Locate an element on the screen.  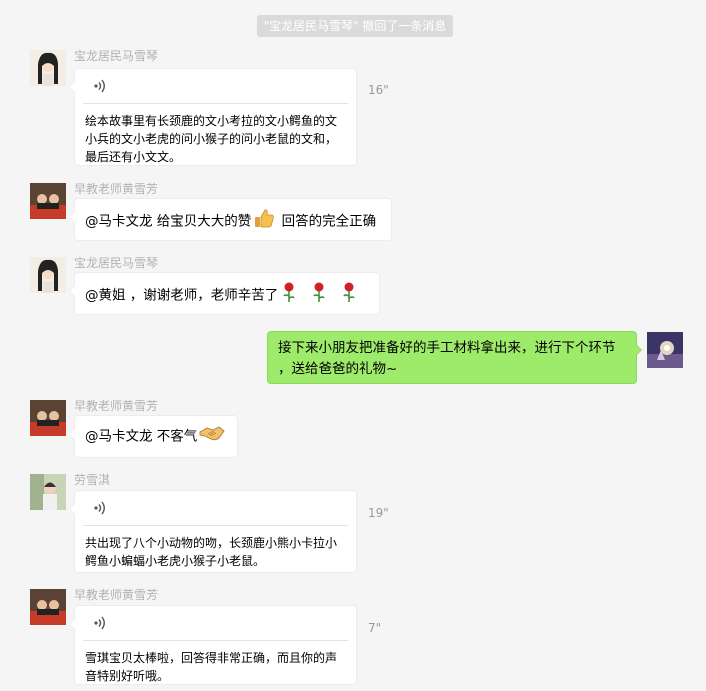
system-notice: "宝龙居民马雪琴" 撤回了一条消息 is located at coordinates (355, 26).